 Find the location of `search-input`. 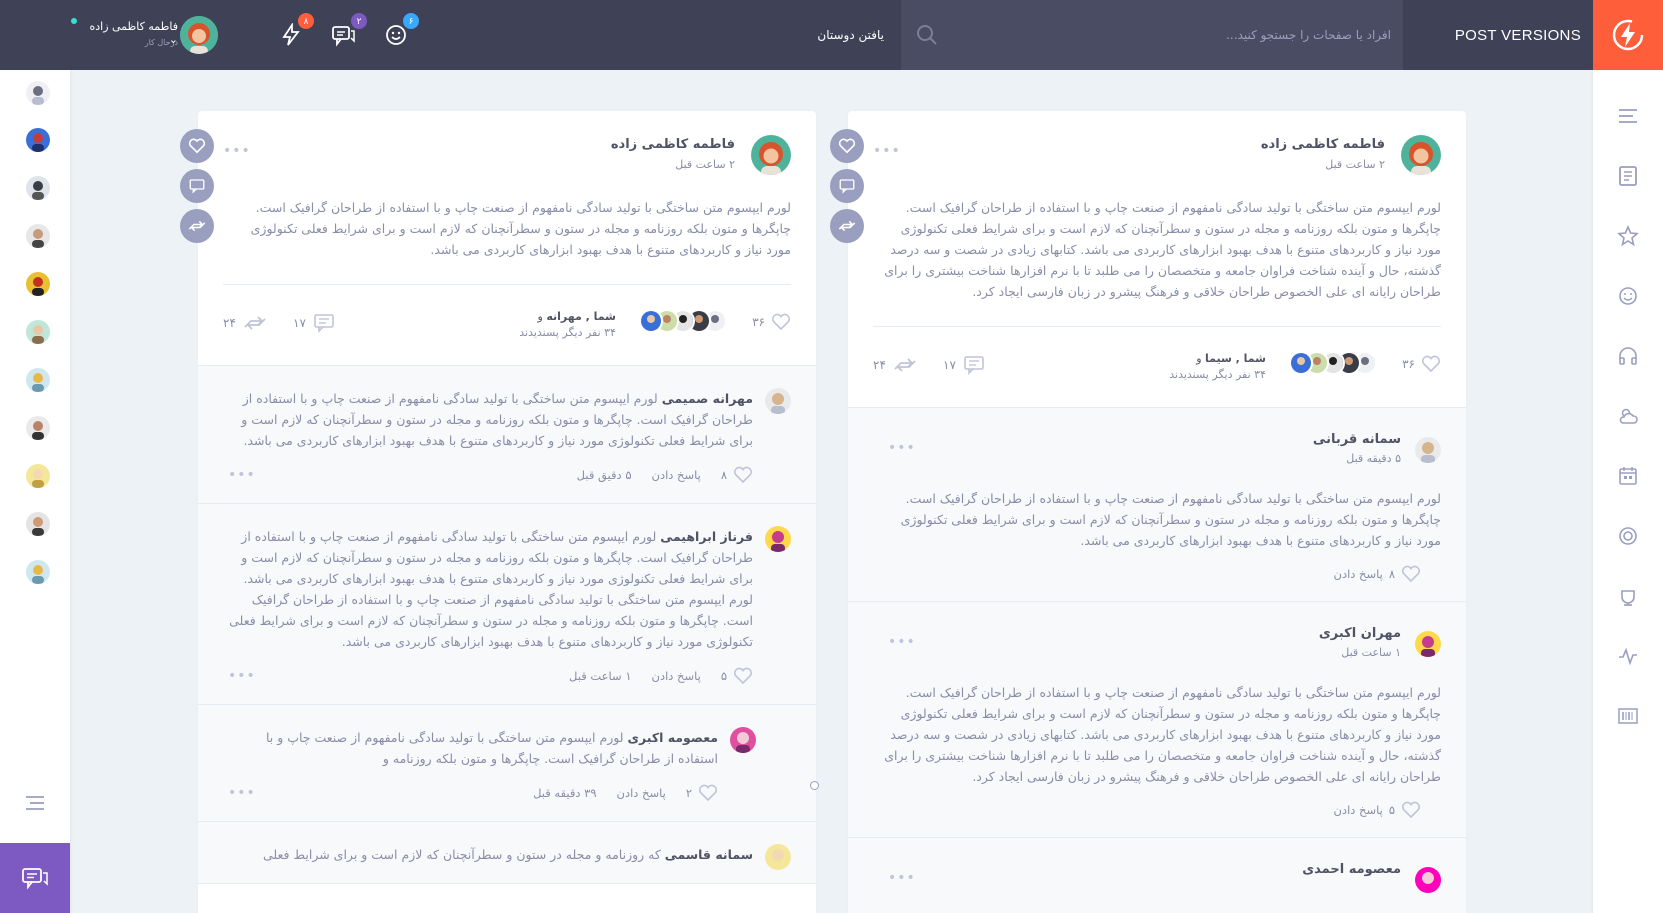

search-input is located at coordinates (1176, 35).